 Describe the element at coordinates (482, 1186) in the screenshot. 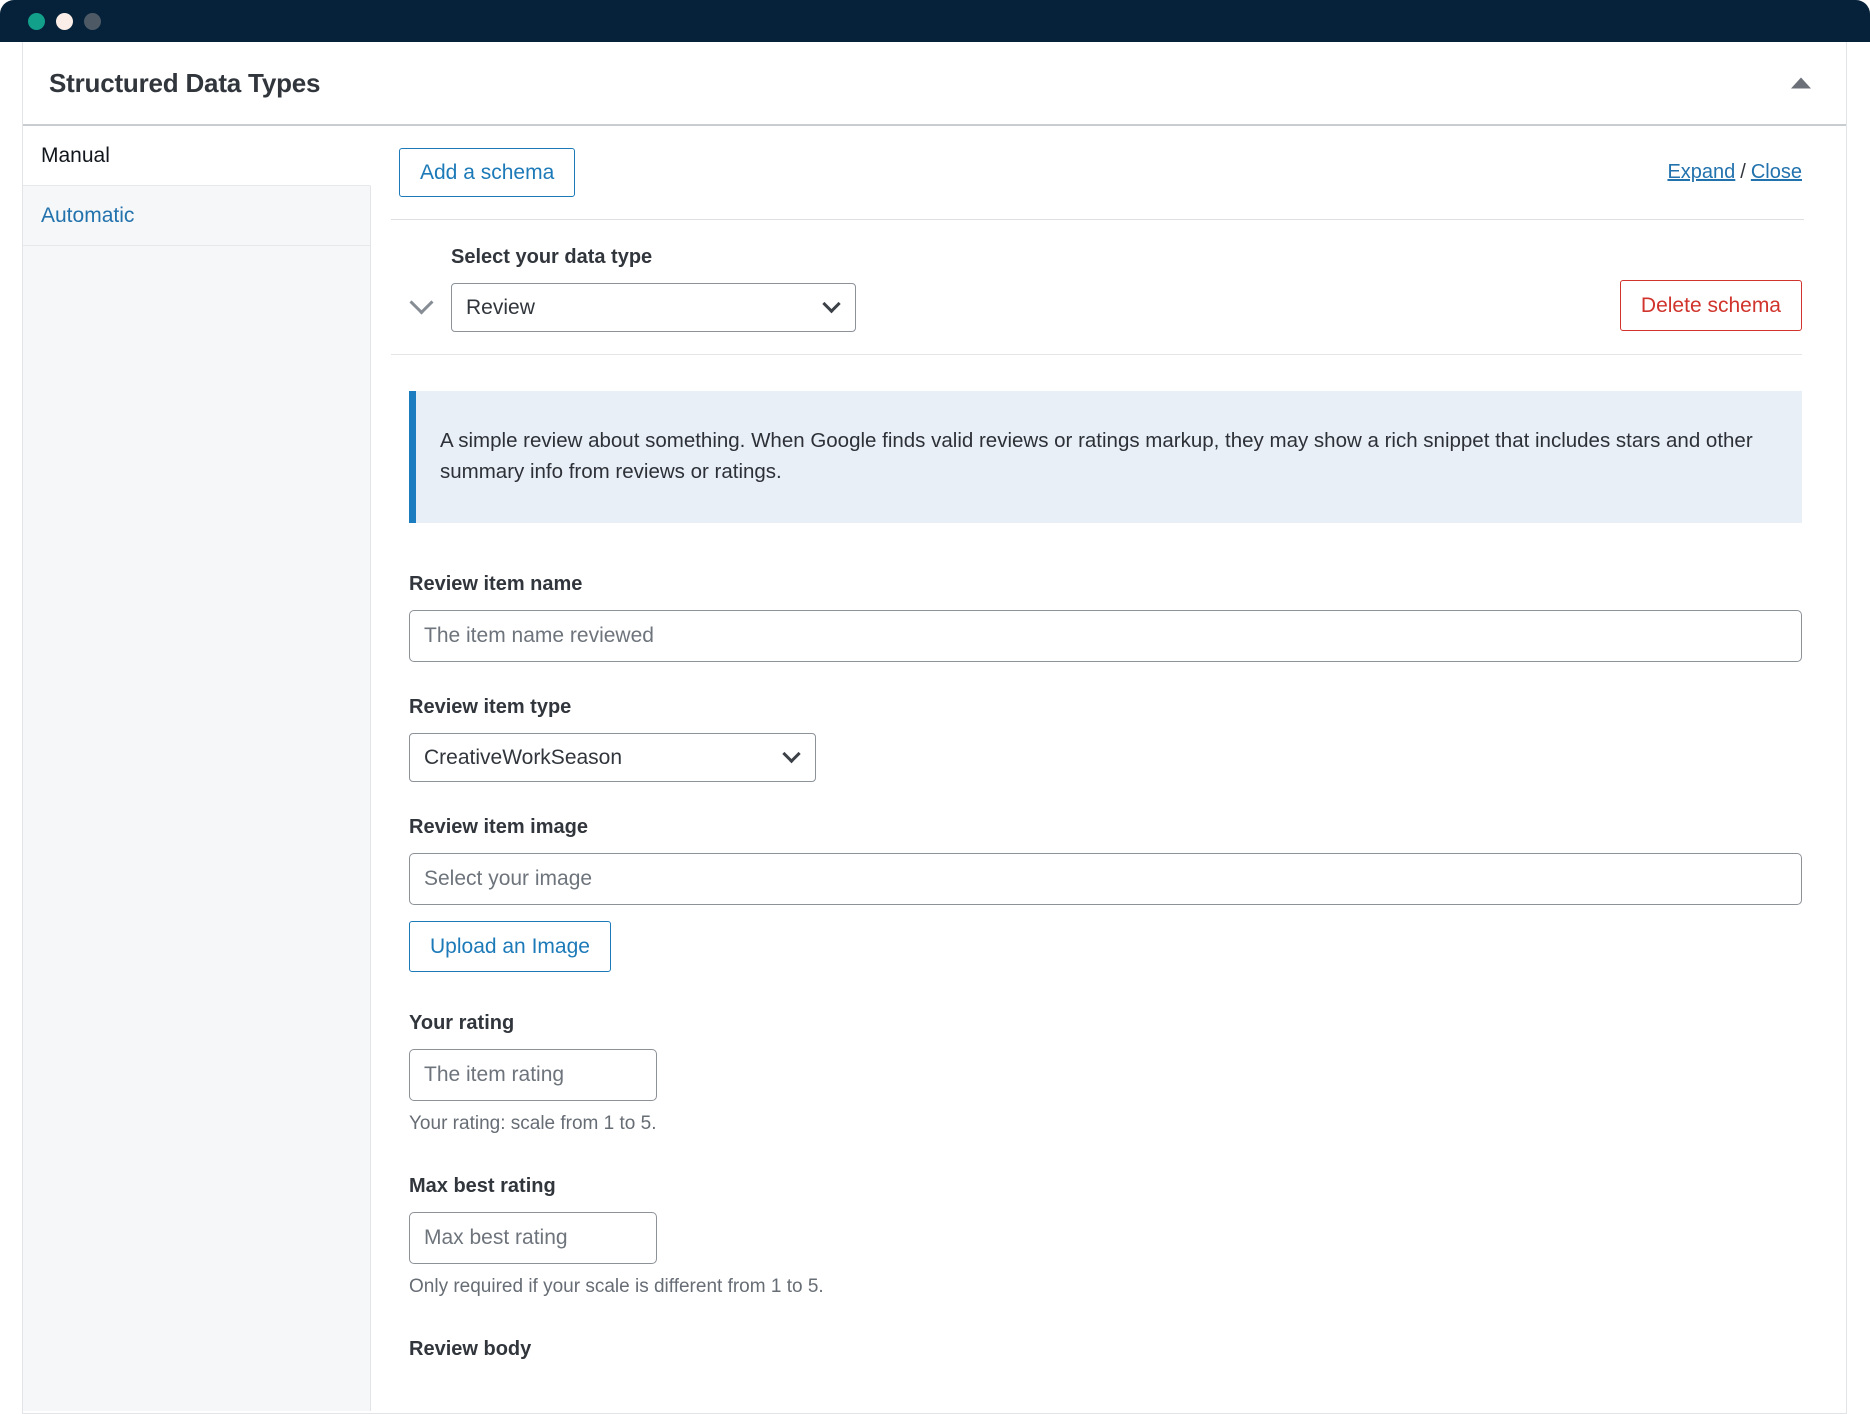

I see `field-label: Max best rating` at that location.